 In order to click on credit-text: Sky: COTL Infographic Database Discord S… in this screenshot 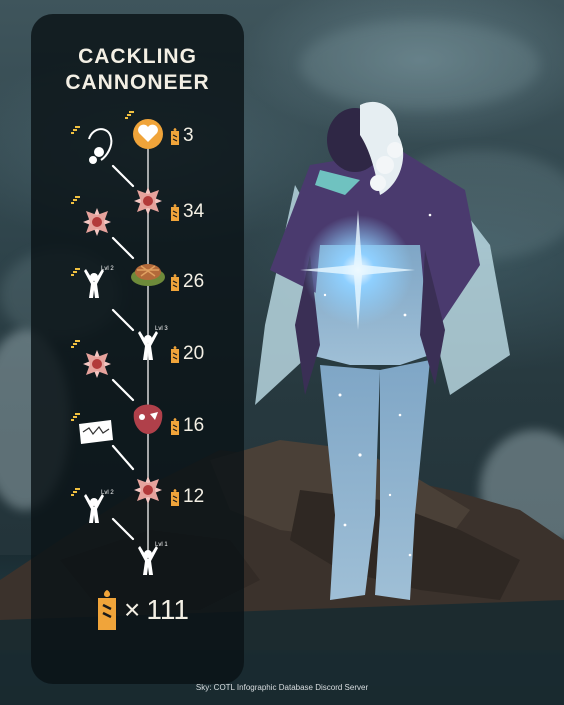, I will do `click(282, 687)`.